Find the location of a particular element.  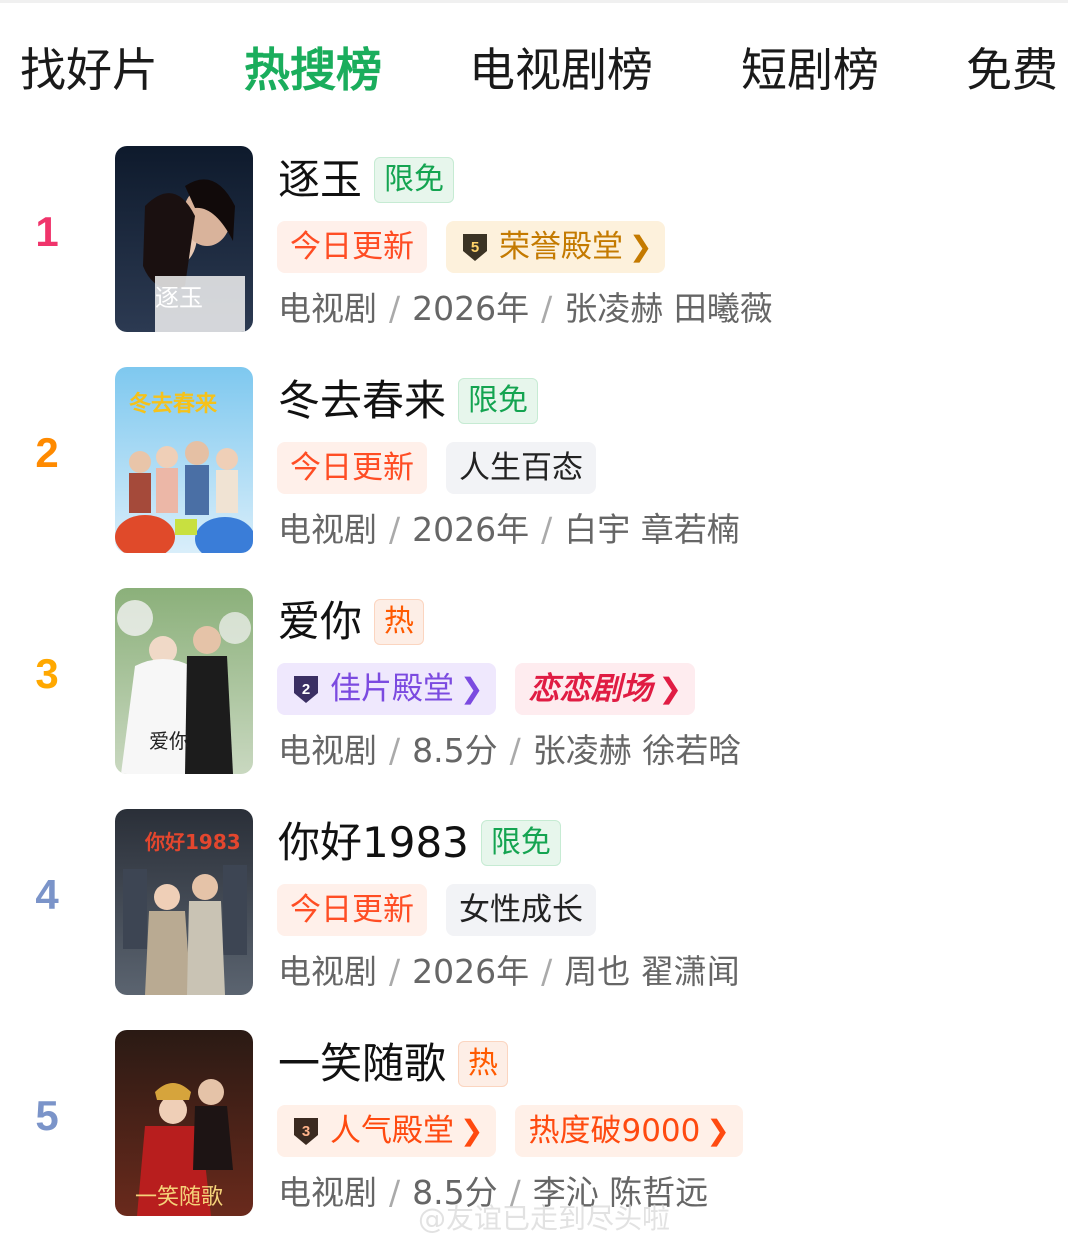

medal-icon: 3 is located at coordinates (306, 1131).